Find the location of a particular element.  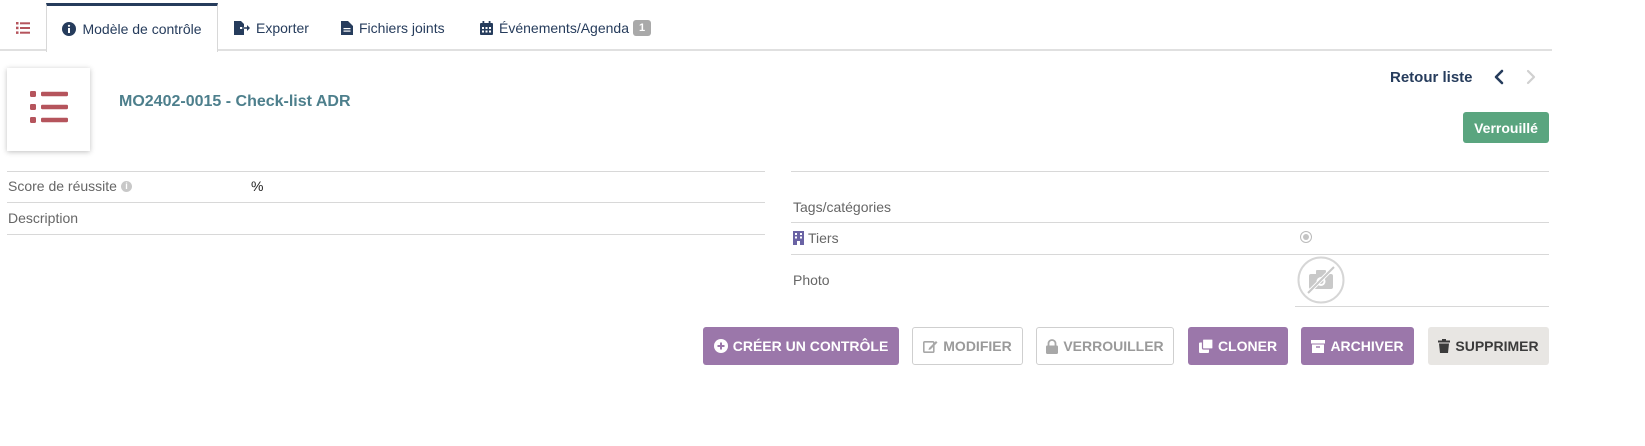

info-icon: i is located at coordinates (126, 186).